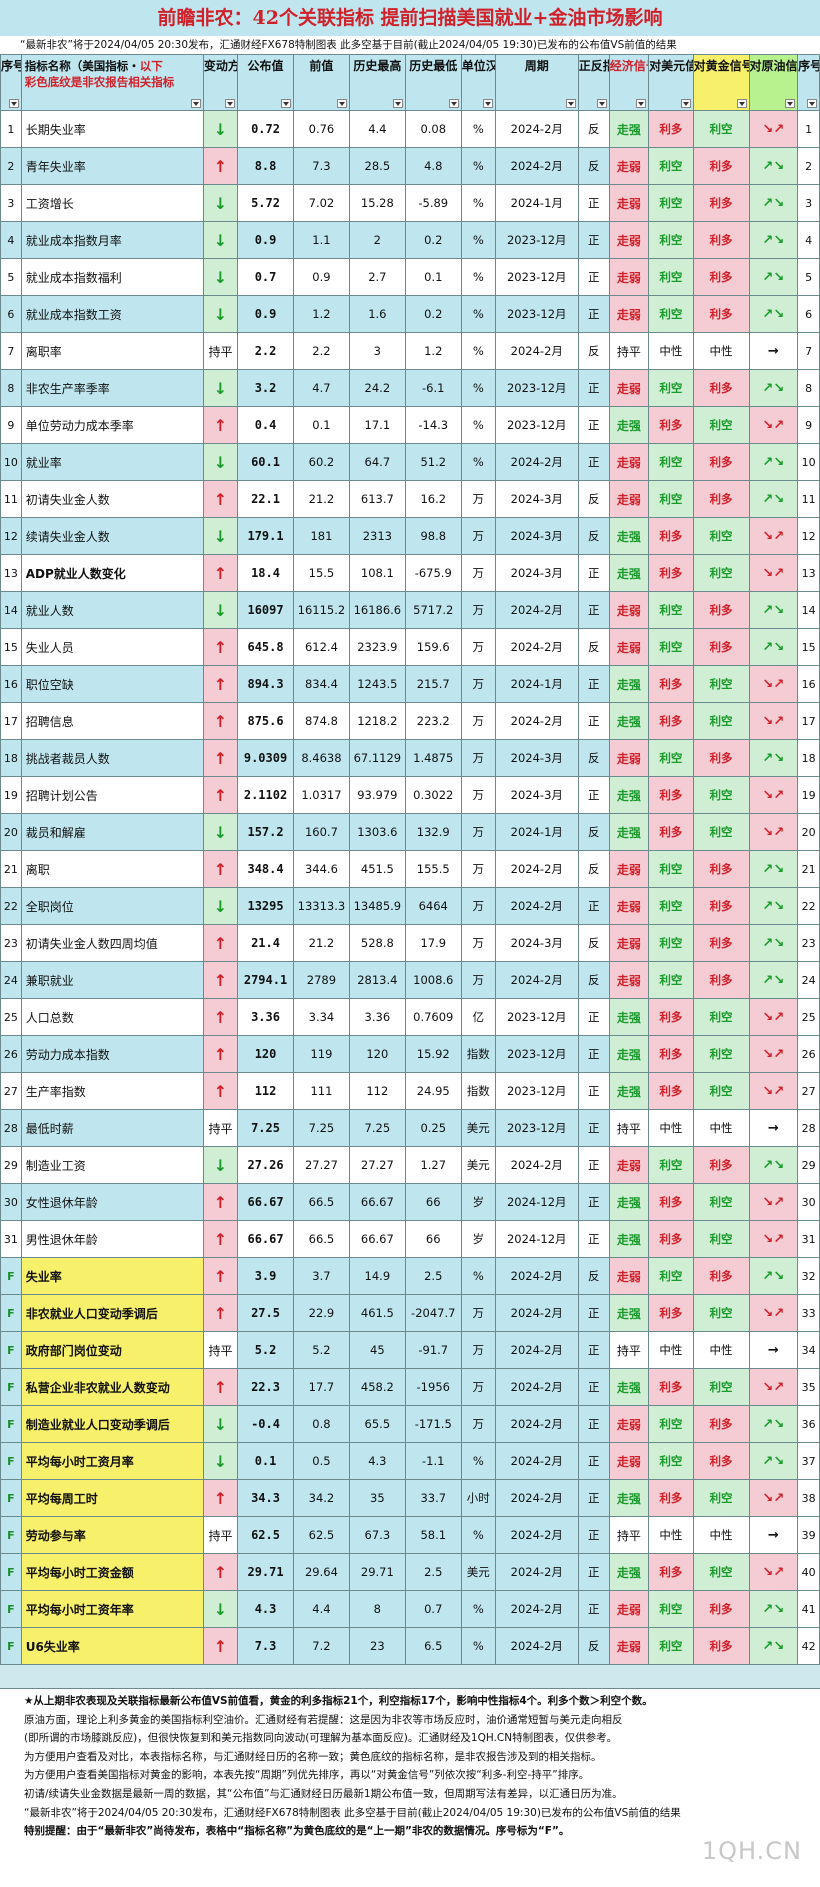 The width and height of the screenshot is (820, 1887). What do you see at coordinates (321, 906) in the screenshot?
I see `previous-value-cell: 13313.3` at bounding box center [321, 906].